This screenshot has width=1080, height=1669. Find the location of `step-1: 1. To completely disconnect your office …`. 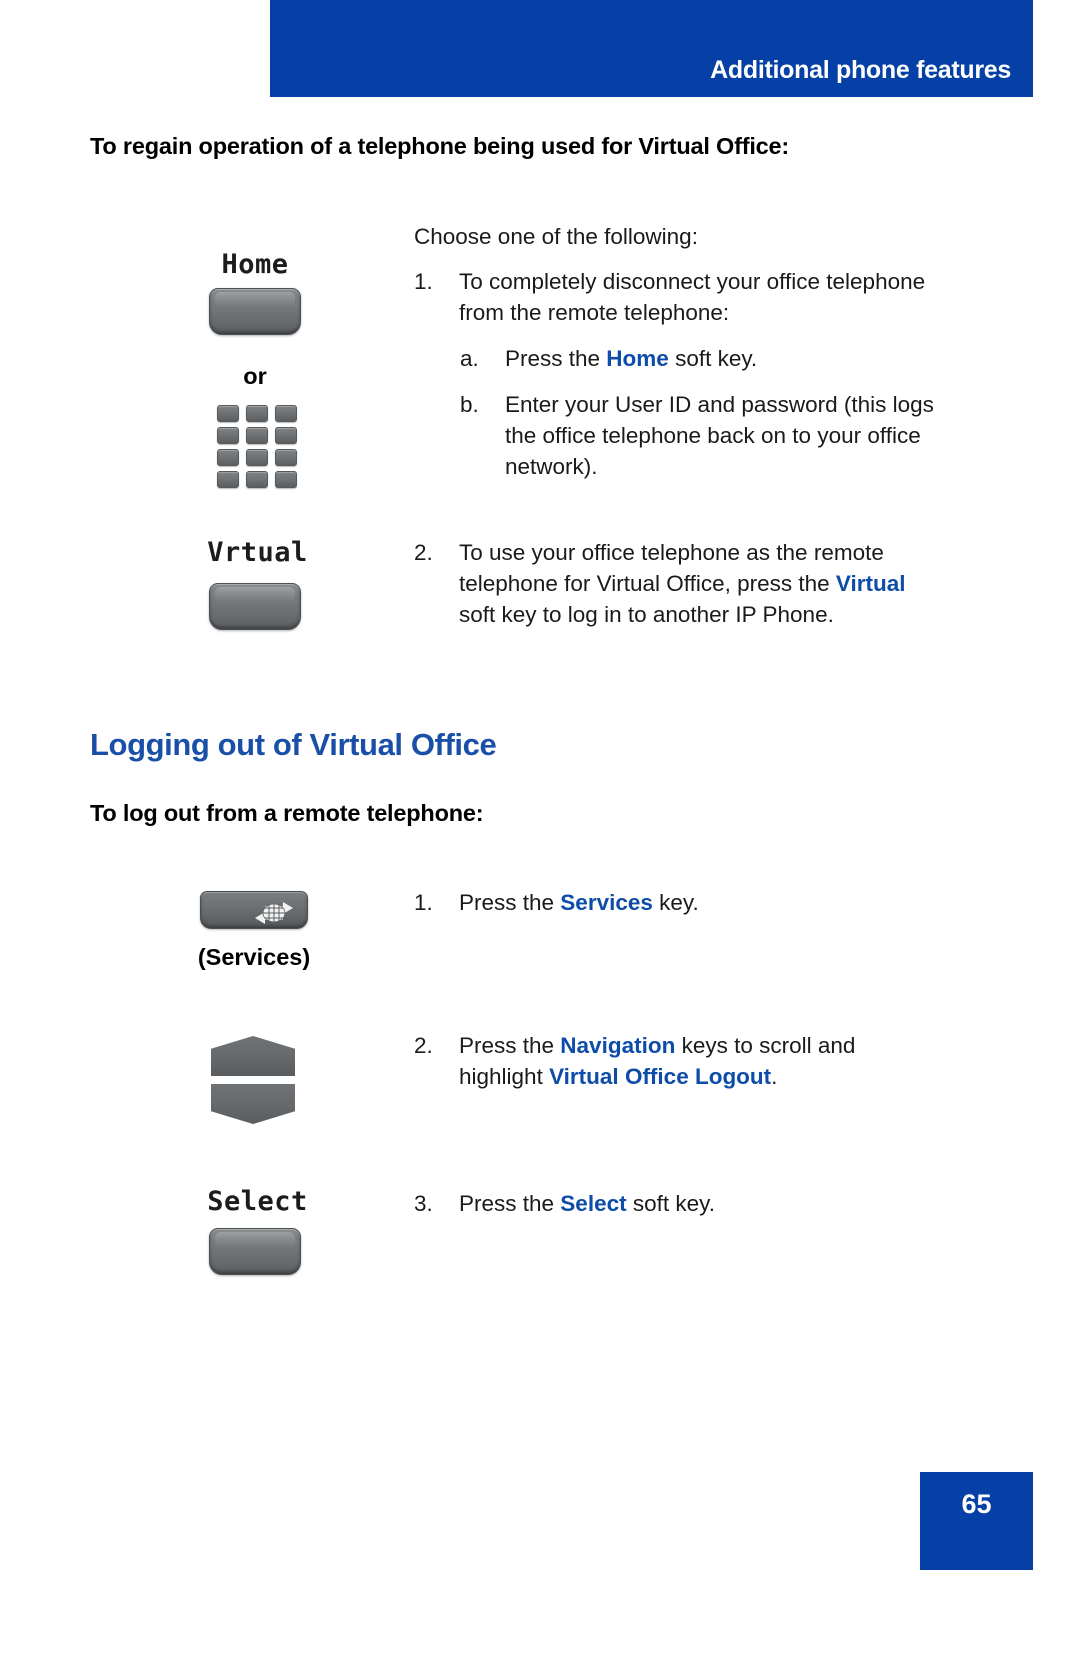

step-1: 1. To completely disconnect your office … is located at coordinates (674, 297).